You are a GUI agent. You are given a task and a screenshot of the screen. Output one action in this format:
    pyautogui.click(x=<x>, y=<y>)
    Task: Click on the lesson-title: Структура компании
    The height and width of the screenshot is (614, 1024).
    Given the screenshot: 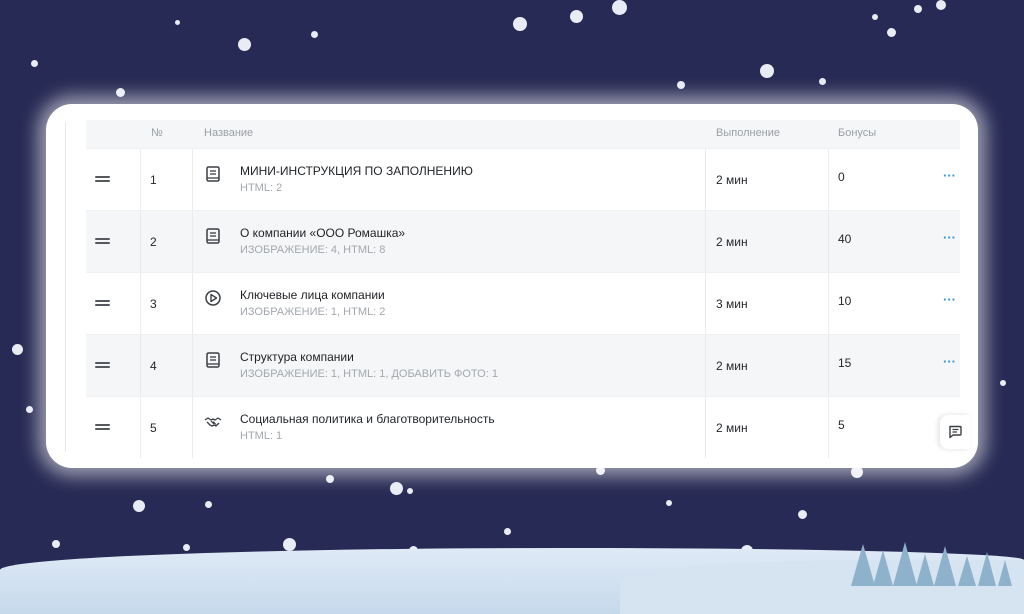 What is the action you would take?
    pyautogui.click(x=297, y=357)
    